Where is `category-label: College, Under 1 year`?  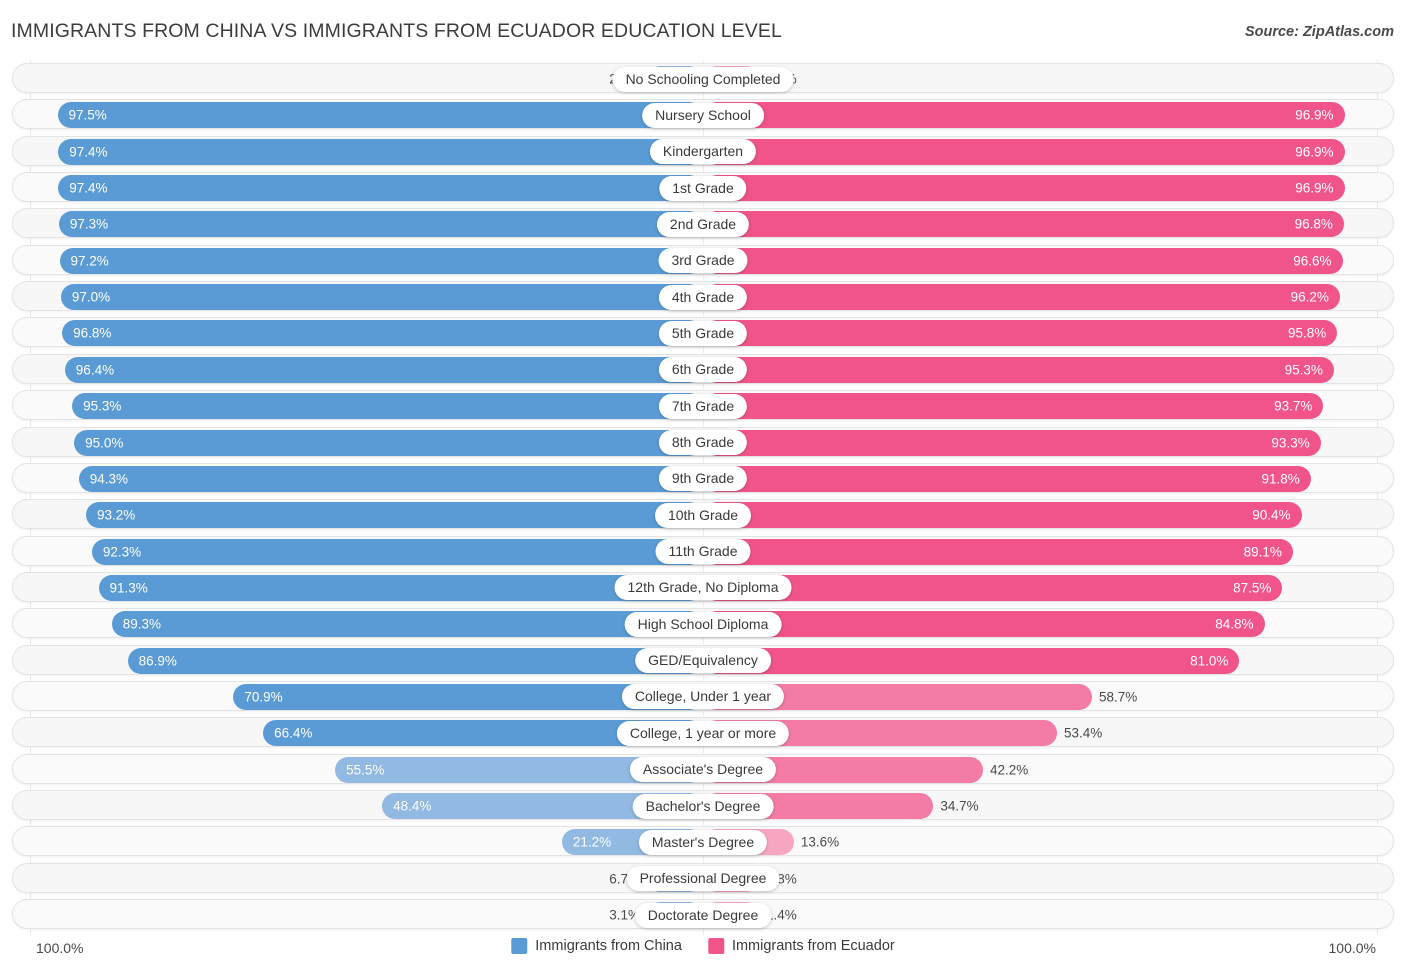
category-label: College, Under 1 year is located at coordinates (703, 697).